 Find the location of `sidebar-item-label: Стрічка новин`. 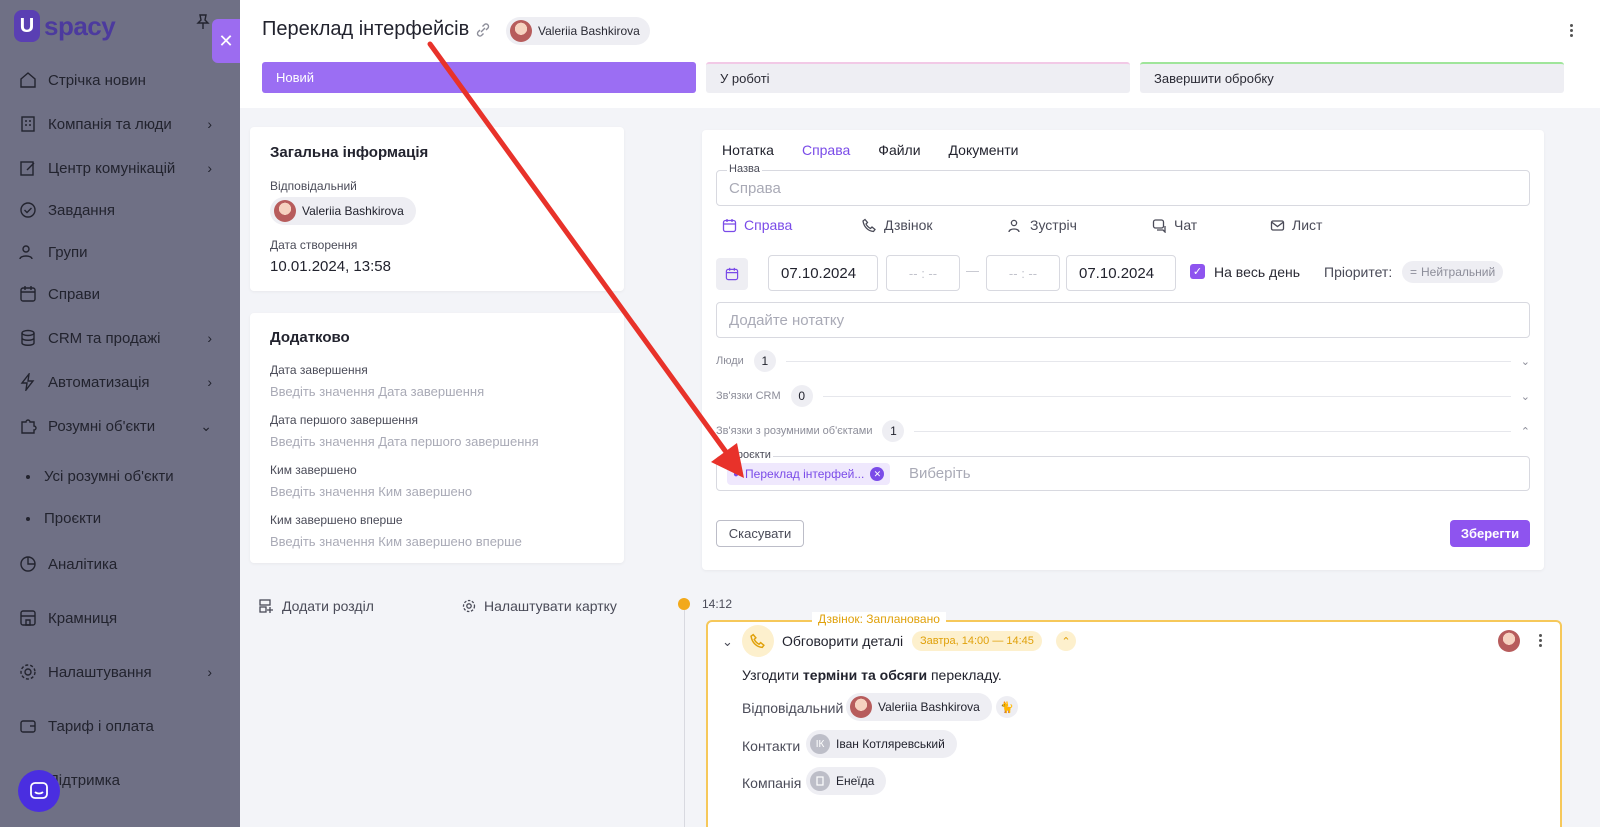

sidebar-item-label: Стрічка новин is located at coordinates (97, 80).